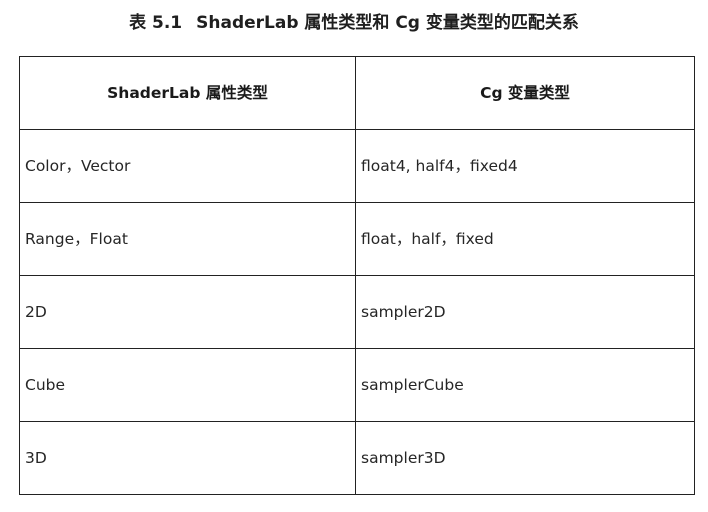  I want to click on cg-type-cell: samplerCube, so click(525, 385).